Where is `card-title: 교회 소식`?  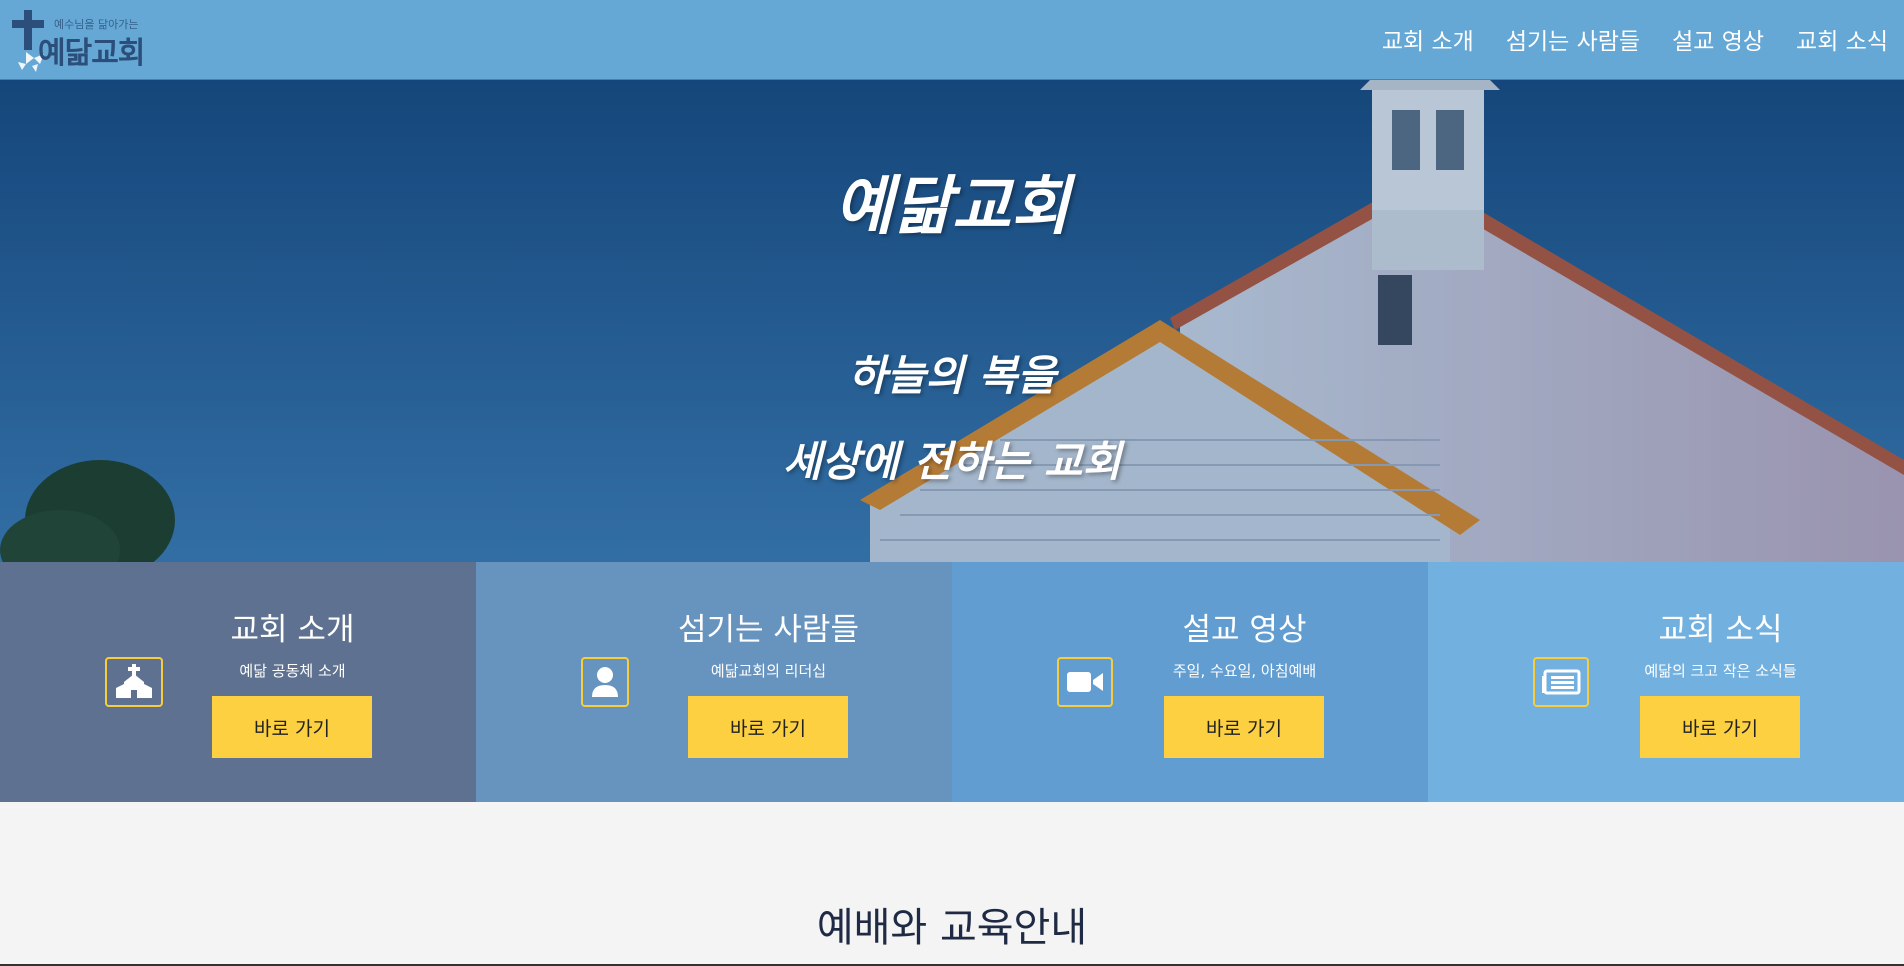 card-title: 교회 소식 is located at coordinates (1720, 630).